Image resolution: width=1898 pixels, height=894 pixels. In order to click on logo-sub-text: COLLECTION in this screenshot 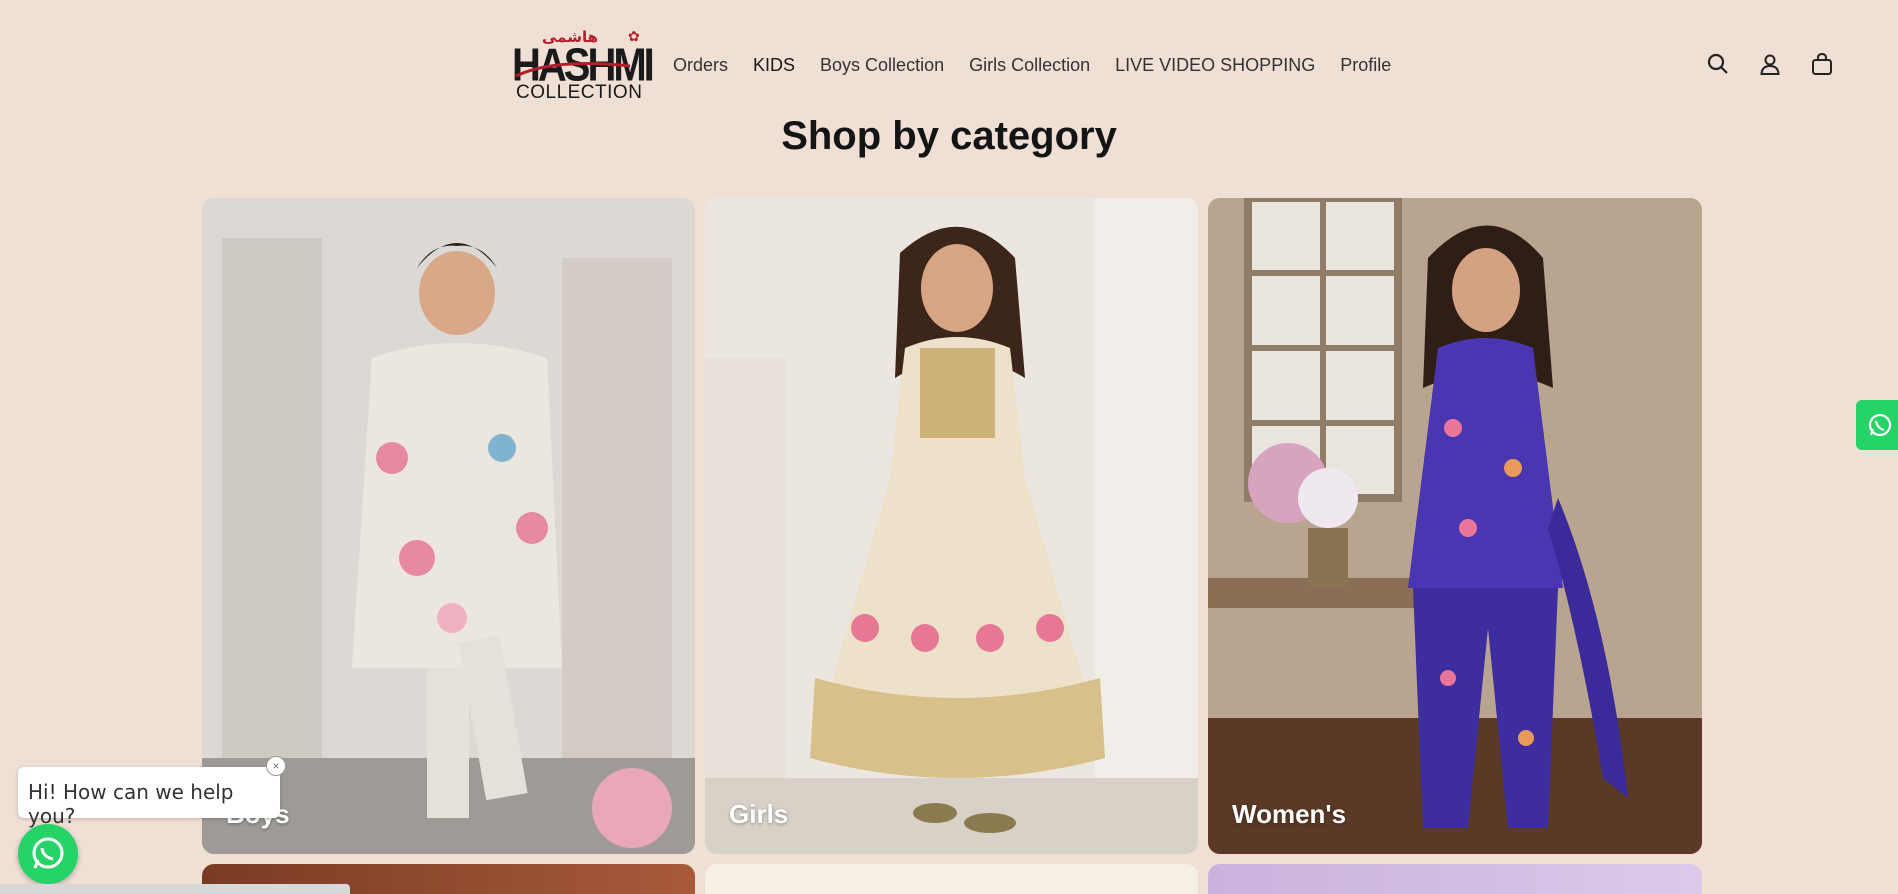, I will do `click(579, 92)`.